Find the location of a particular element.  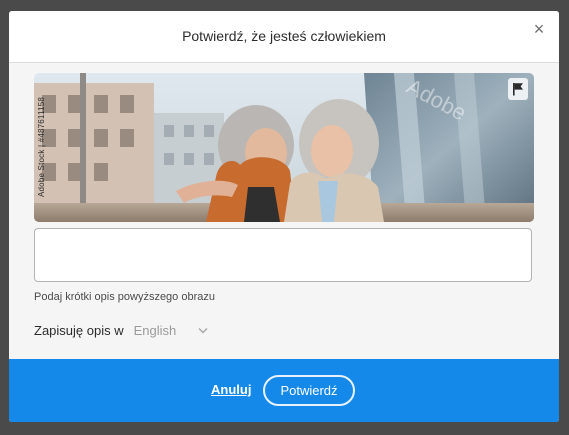

description-input is located at coordinates (283, 255).